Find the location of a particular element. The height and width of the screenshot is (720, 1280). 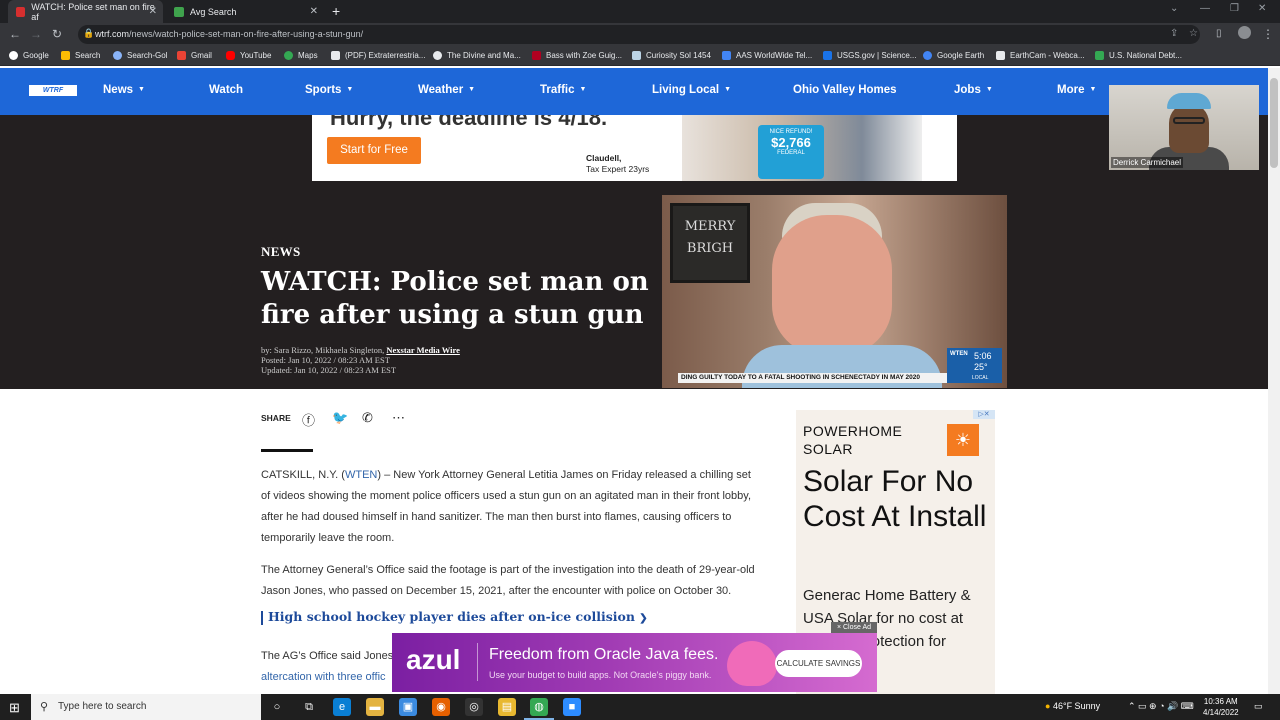

back-icon: ← is located at coordinates (15, 34).